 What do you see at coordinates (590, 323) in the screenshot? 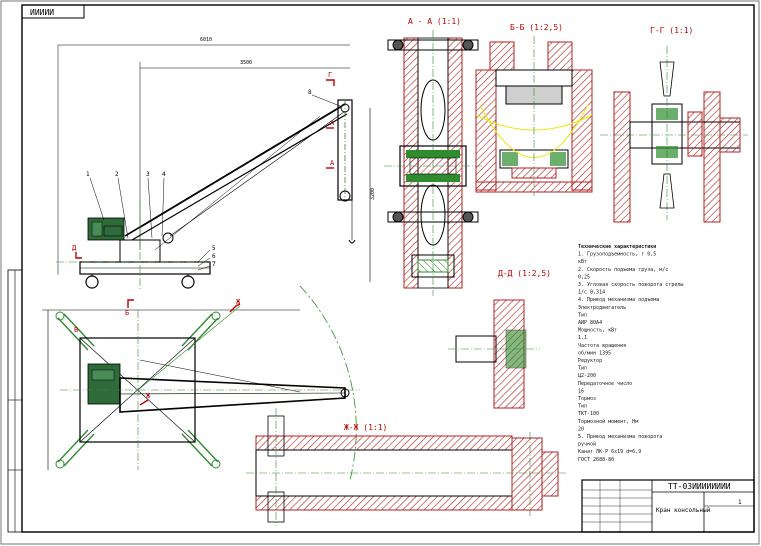
I see `spec-line: АИР 80А4` at bounding box center [590, 323].